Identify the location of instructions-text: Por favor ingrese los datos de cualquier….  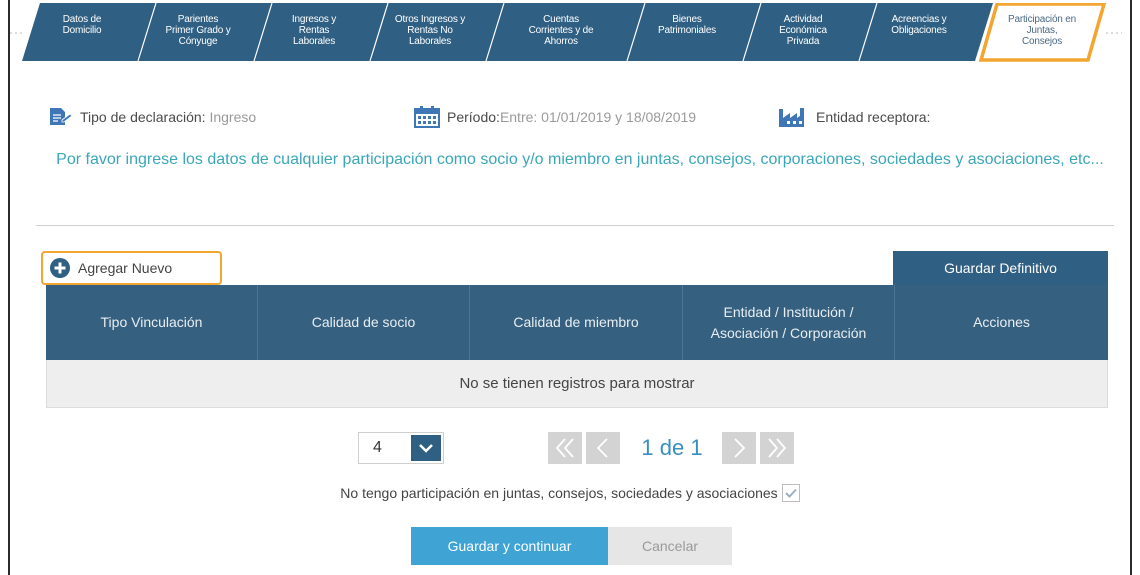
(580, 159).